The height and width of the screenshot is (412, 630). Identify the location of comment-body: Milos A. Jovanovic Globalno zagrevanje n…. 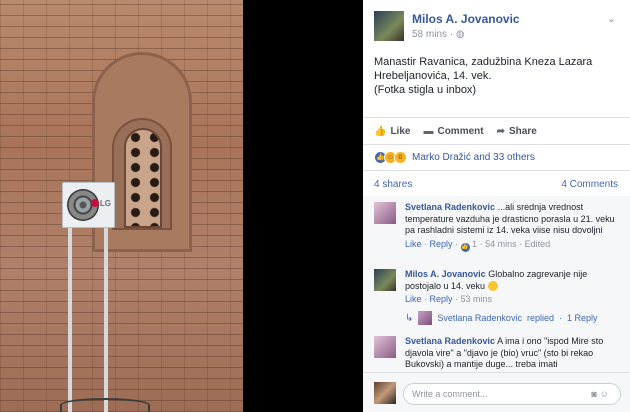
(513, 287).